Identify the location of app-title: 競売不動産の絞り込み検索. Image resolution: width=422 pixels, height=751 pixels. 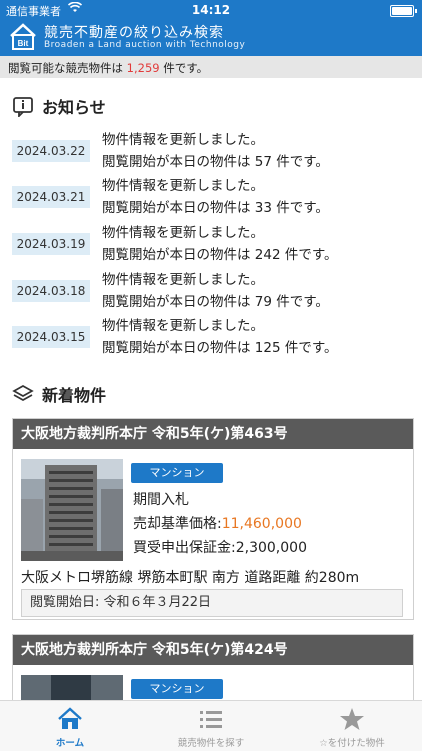
(134, 33).